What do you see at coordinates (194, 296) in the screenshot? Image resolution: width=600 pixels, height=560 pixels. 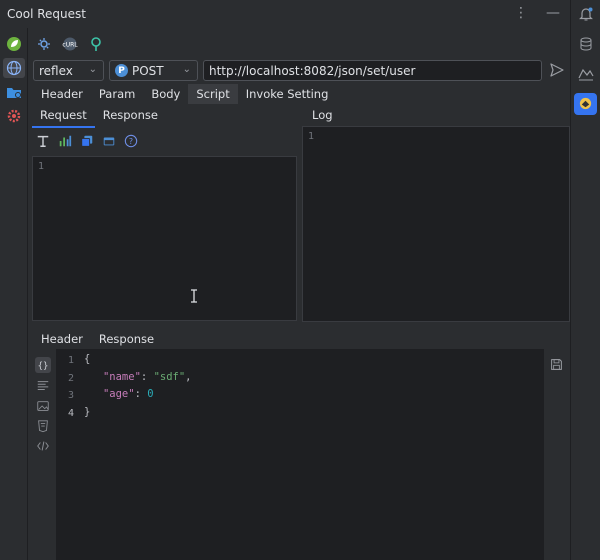 I see `text-cursor-icon` at bounding box center [194, 296].